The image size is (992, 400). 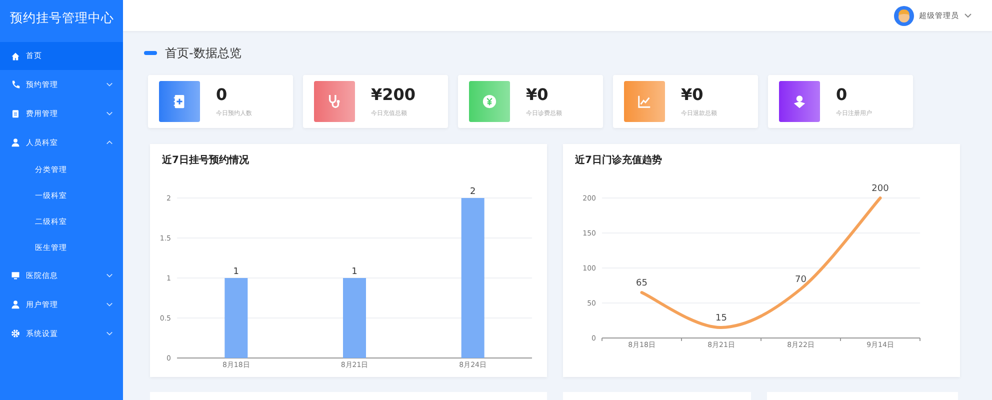 I want to click on data-label: 15, so click(x=721, y=319).